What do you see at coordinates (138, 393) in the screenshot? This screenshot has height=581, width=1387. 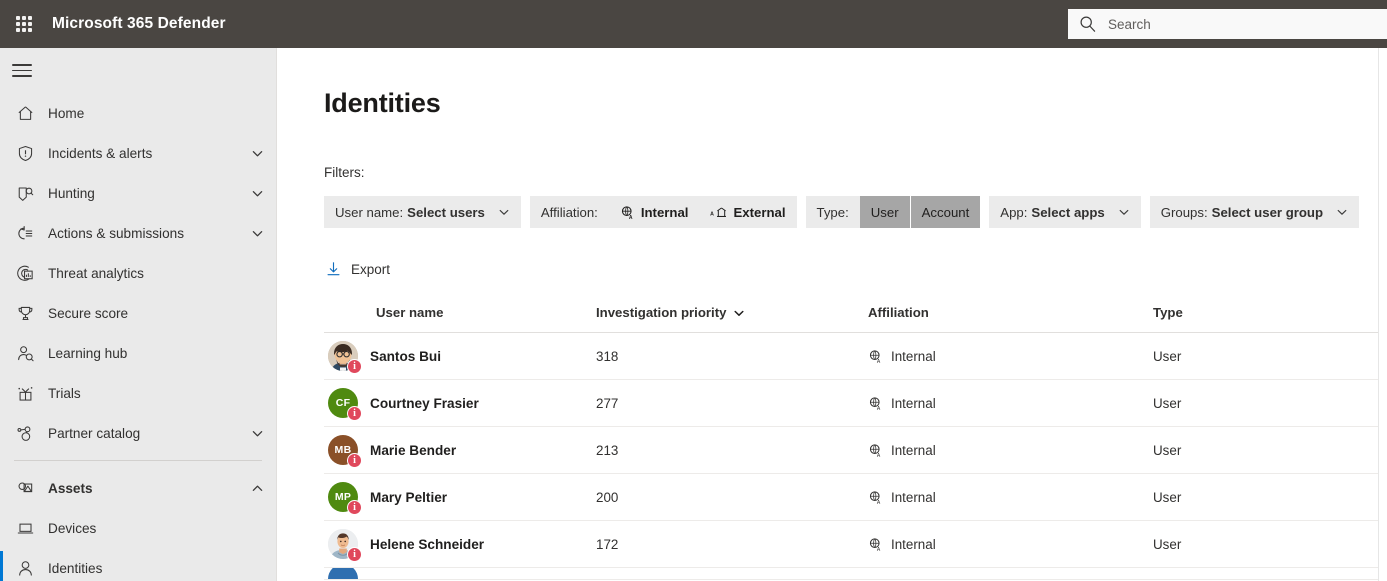 I see `sidebar-item-trials: Trials` at bounding box center [138, 393].